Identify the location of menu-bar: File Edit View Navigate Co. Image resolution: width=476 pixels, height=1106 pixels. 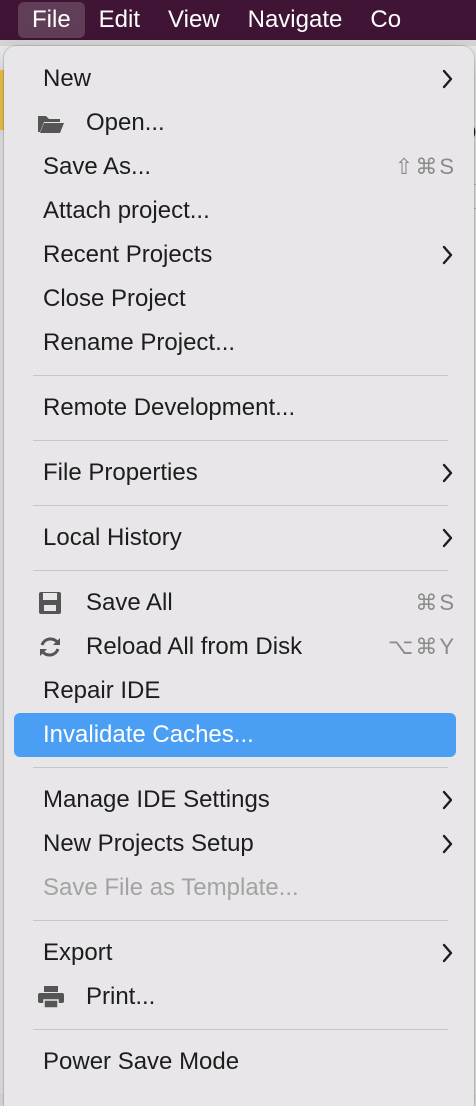
(238, 20).